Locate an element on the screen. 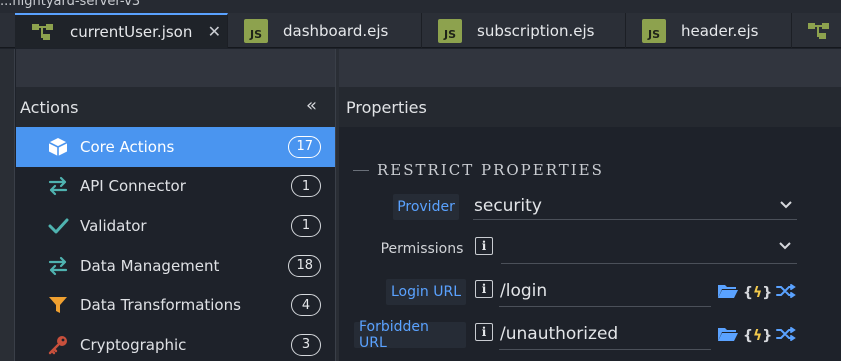 This screenshot has height=361, width=841. permissions-select is located at coordinates (649, 249).